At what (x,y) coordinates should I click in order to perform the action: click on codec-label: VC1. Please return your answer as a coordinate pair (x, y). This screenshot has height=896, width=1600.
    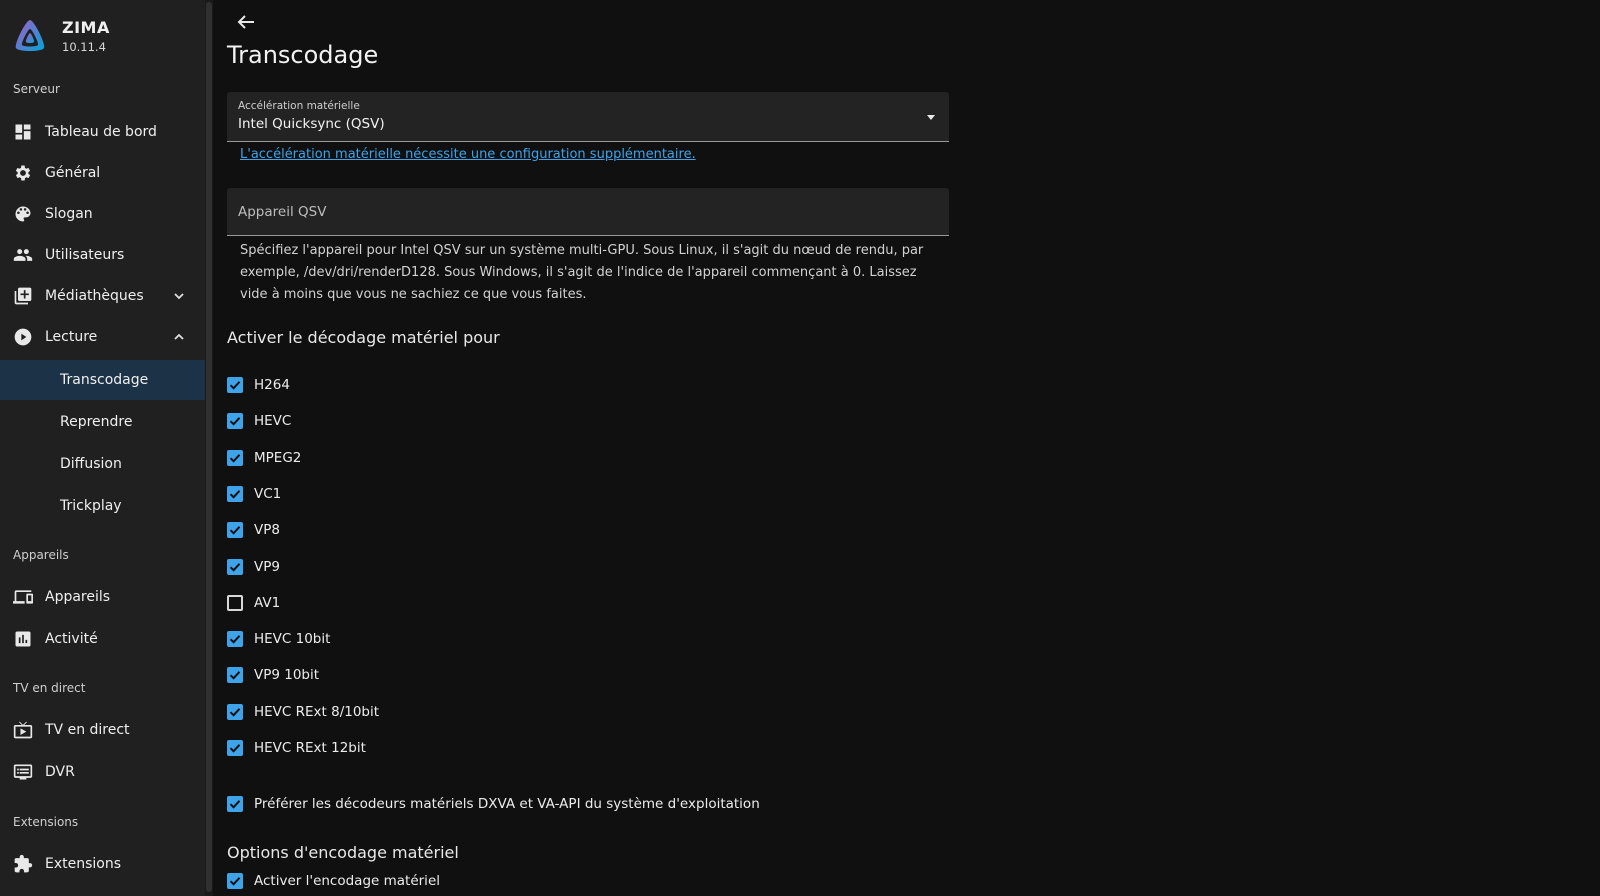
    Looking at the image, I should click on (268, 494).